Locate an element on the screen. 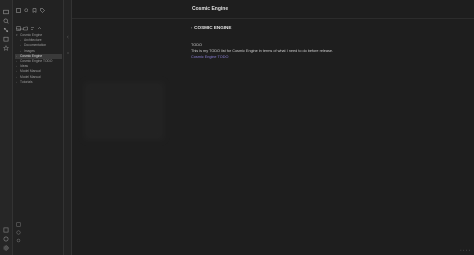 The image size is (474, 255). sidebar-tab-header is located at coordinates (39, 11).